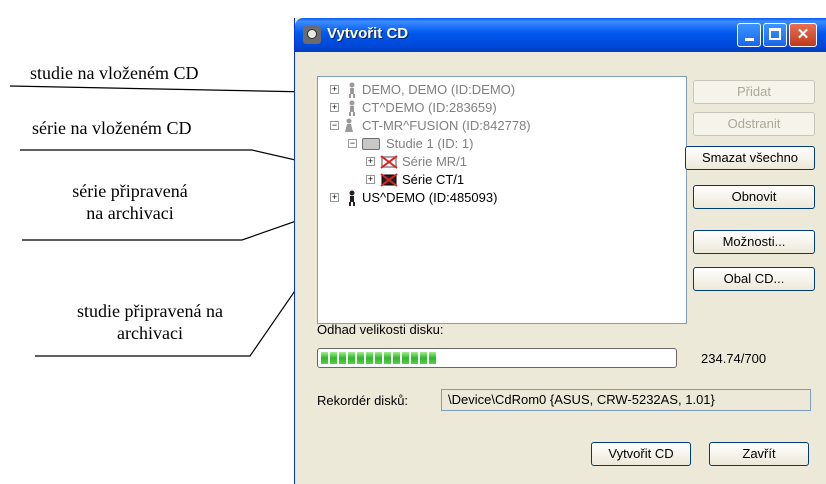 The image size is (826, 484). What do you see at coordinates (114, 73) in the screenshot?
I see `annotation-study-on-cd: studie na vloženém CD` at bounding box center [114, 73].